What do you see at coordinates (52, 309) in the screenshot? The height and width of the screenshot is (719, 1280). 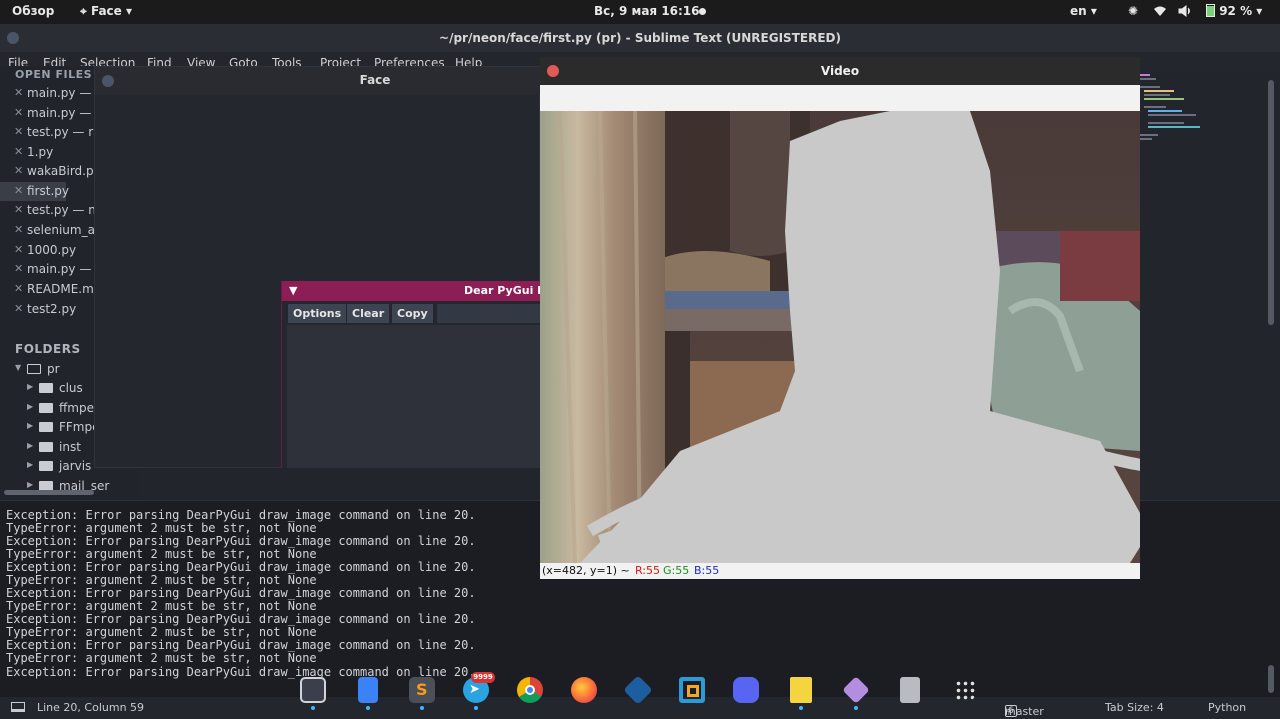 I see `open-file-label: test2.py` at bounding box center [52, 309].